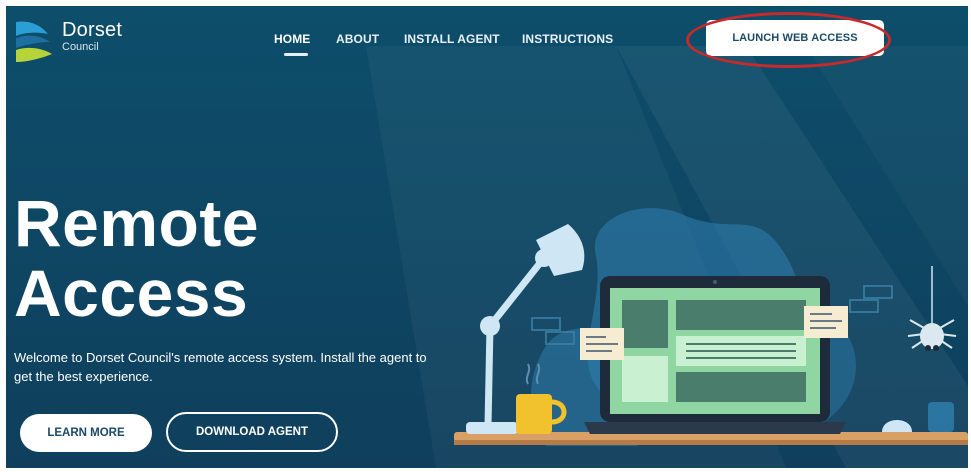  What do you see at coordinates (452, 39) in the screenshot?
I see `nav-install-agent: INSTALL AGENT` at bounding box center [452, 39].